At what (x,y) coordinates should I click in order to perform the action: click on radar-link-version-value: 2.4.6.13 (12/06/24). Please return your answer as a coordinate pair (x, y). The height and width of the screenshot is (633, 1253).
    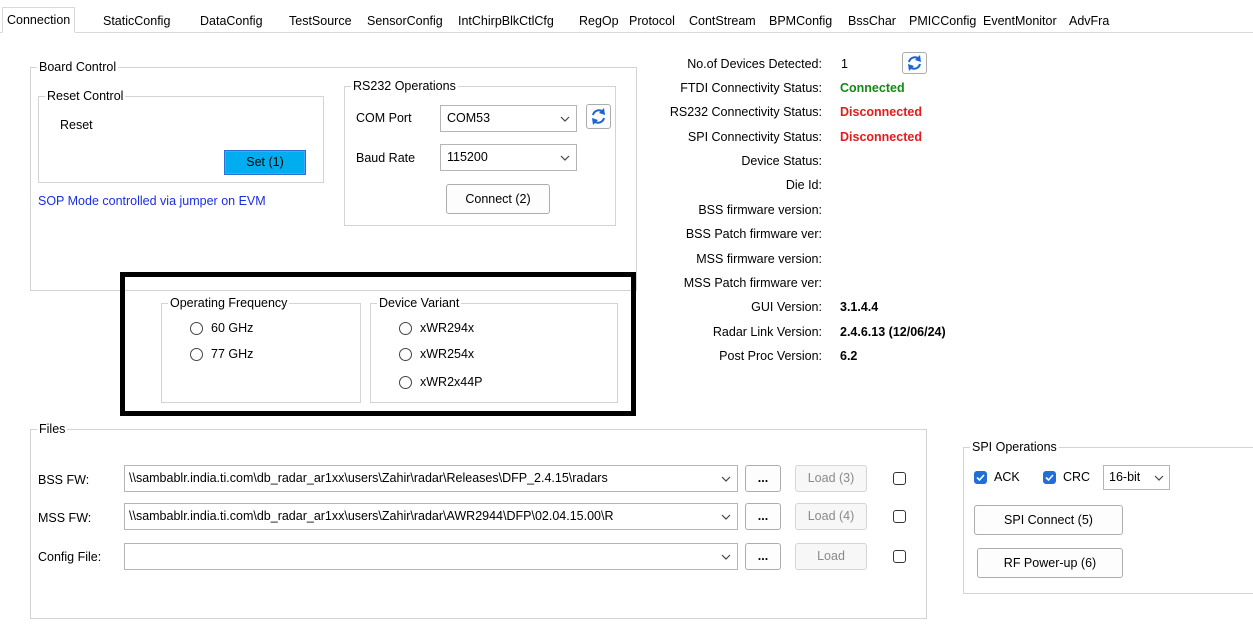
    Looking at the image, I should click on (893, 332).